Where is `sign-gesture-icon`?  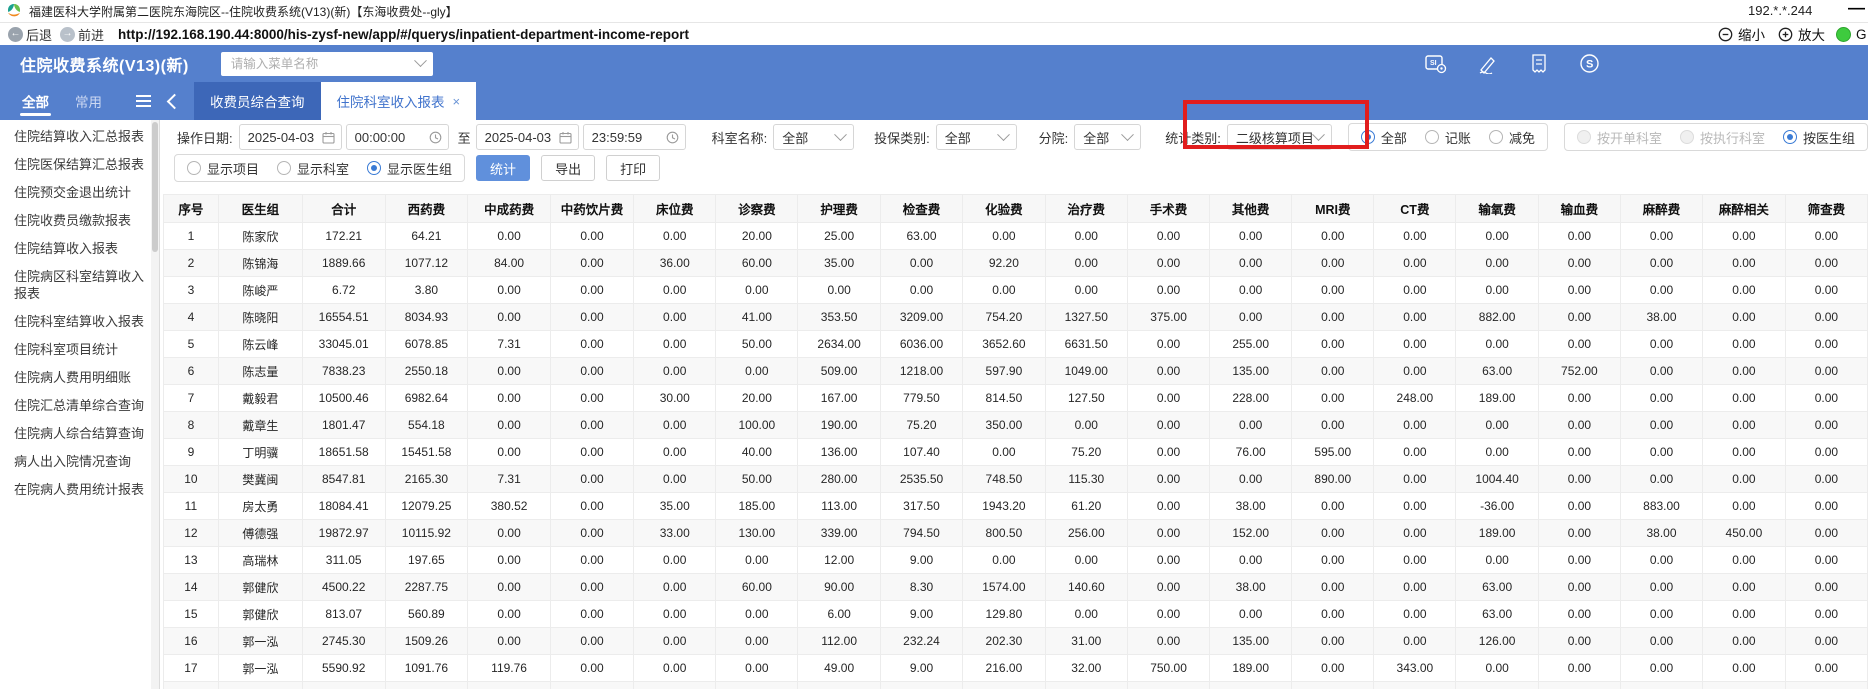 sign-gesture-icon is located at coordinates (1488, 64).